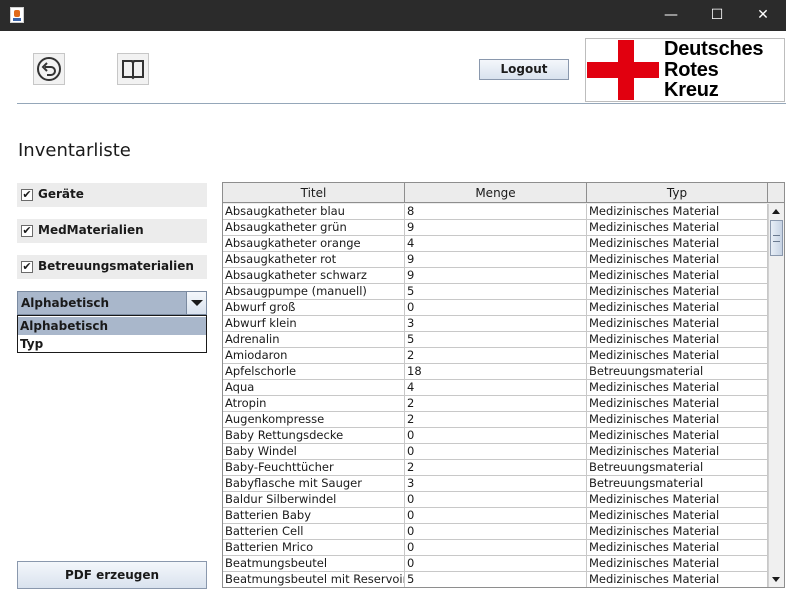 This screenshot has height=593, width=786. What do you see at coordinates (112, 303) in the screenshot?
I see `sort-select: Alphabetisch` at bounding box center [112, 303].